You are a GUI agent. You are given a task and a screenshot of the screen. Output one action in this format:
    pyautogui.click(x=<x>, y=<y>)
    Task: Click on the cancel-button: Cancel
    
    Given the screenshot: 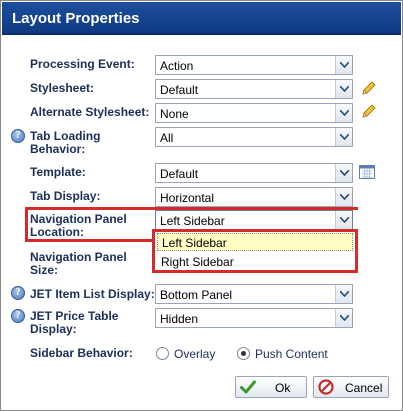 What is the action you would take?
    pyautogui.click(x=351, y=387)
    